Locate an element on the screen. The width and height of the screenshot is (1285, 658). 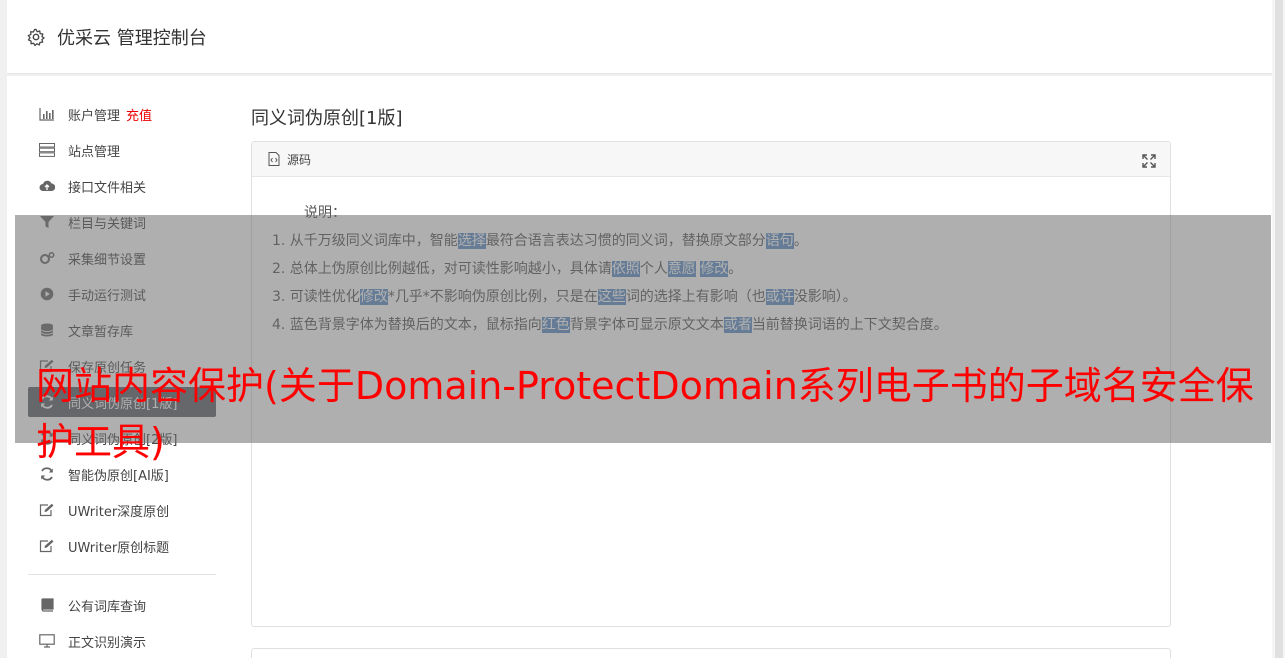
code-file-icon is located at coordinates (274, 159).